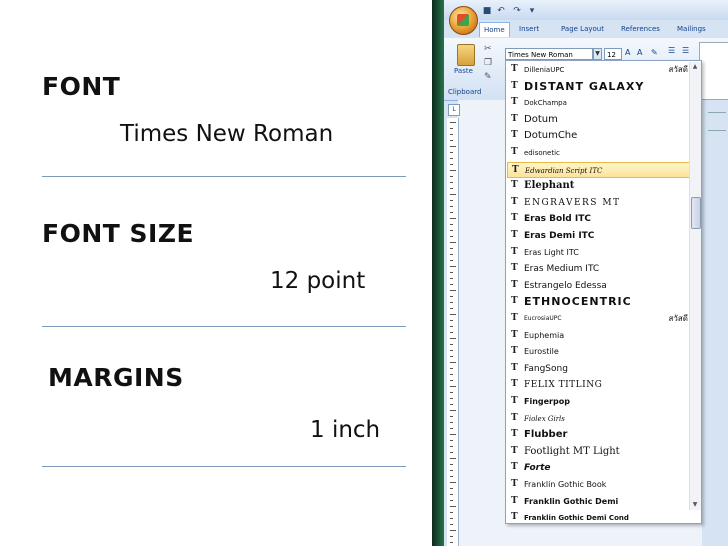  Describe the element at coordinates (678, 318) in the screenshot. I see `script-sample-label: สวัสดี` at that location.